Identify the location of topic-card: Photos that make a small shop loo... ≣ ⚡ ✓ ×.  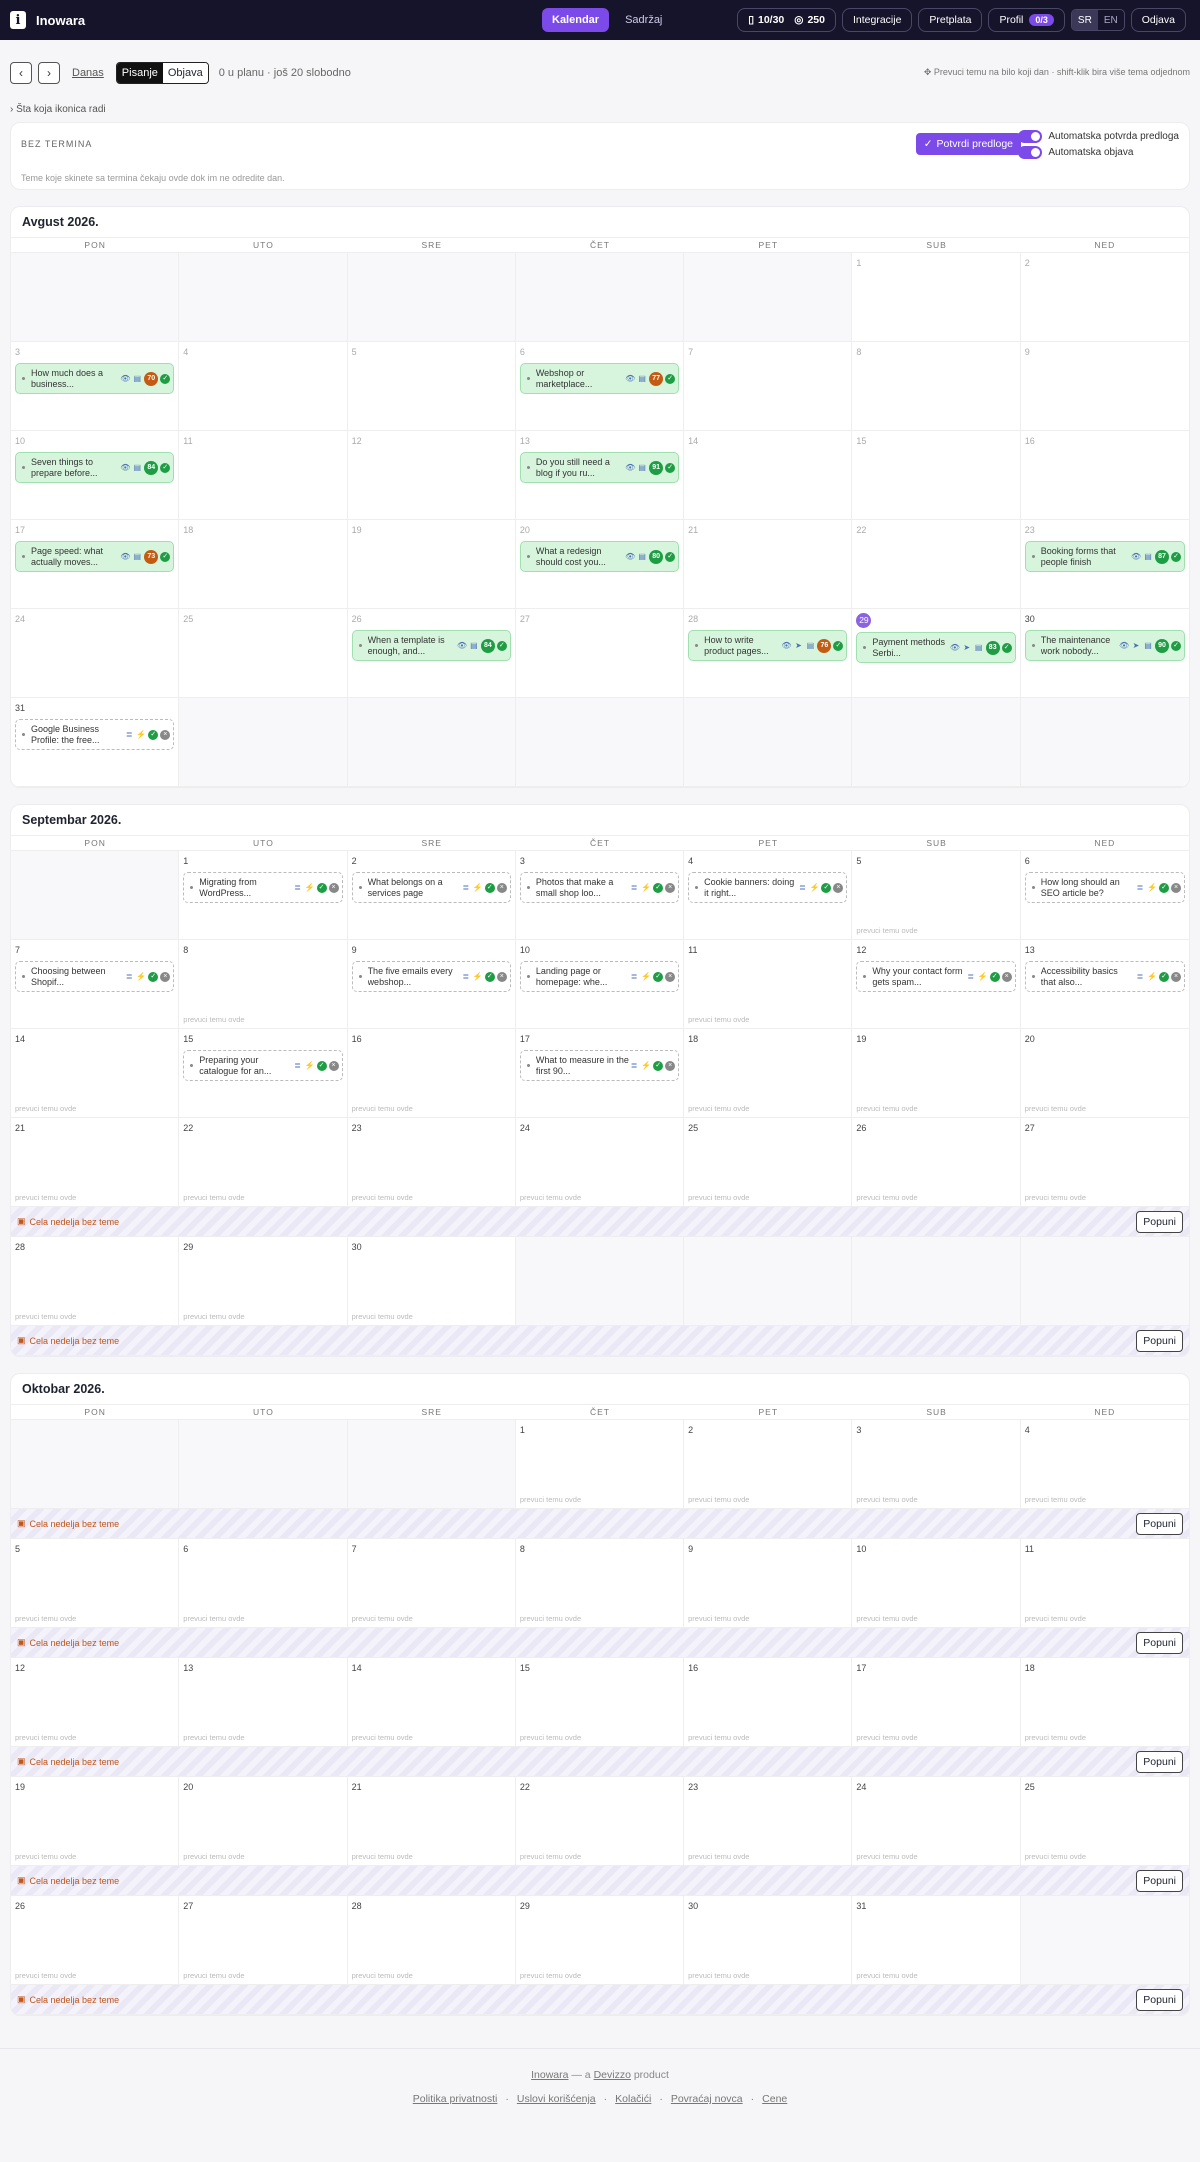
(599, 887).